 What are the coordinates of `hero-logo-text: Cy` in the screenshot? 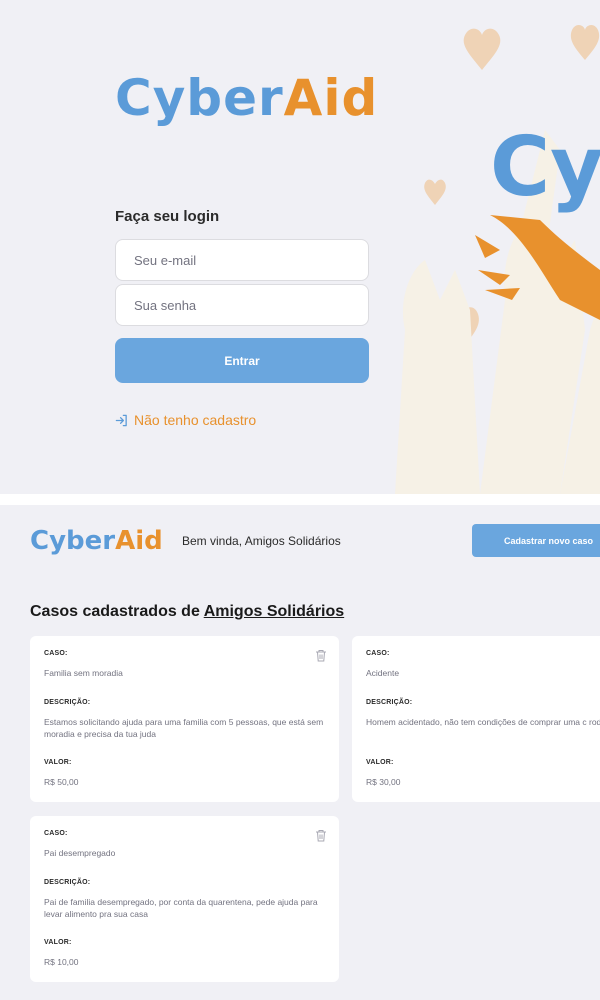 It's located at (545, 167).